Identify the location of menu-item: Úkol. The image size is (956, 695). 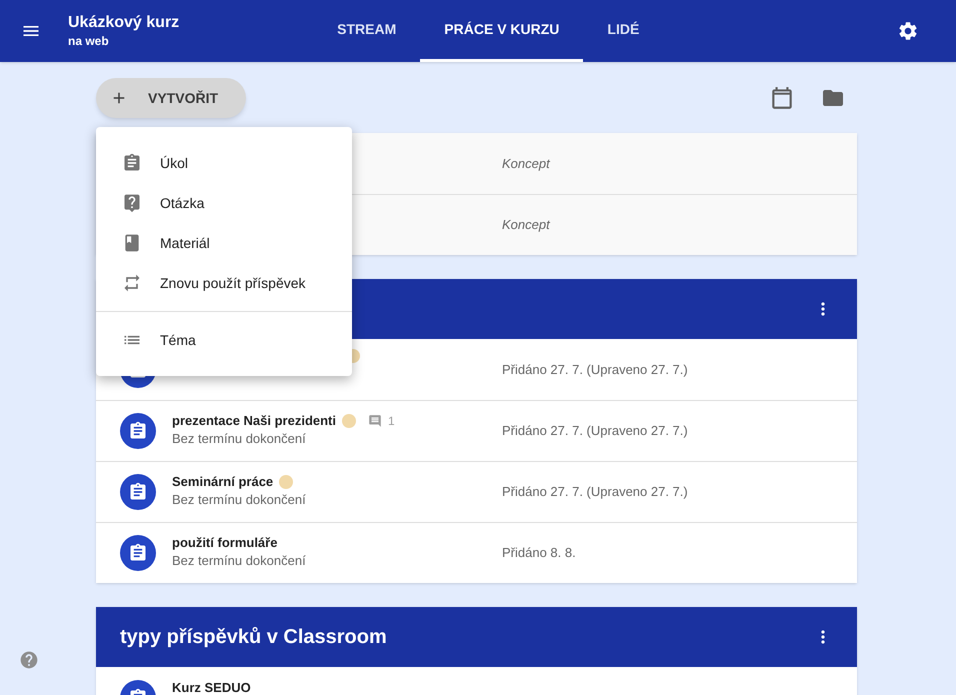
(224, 163).